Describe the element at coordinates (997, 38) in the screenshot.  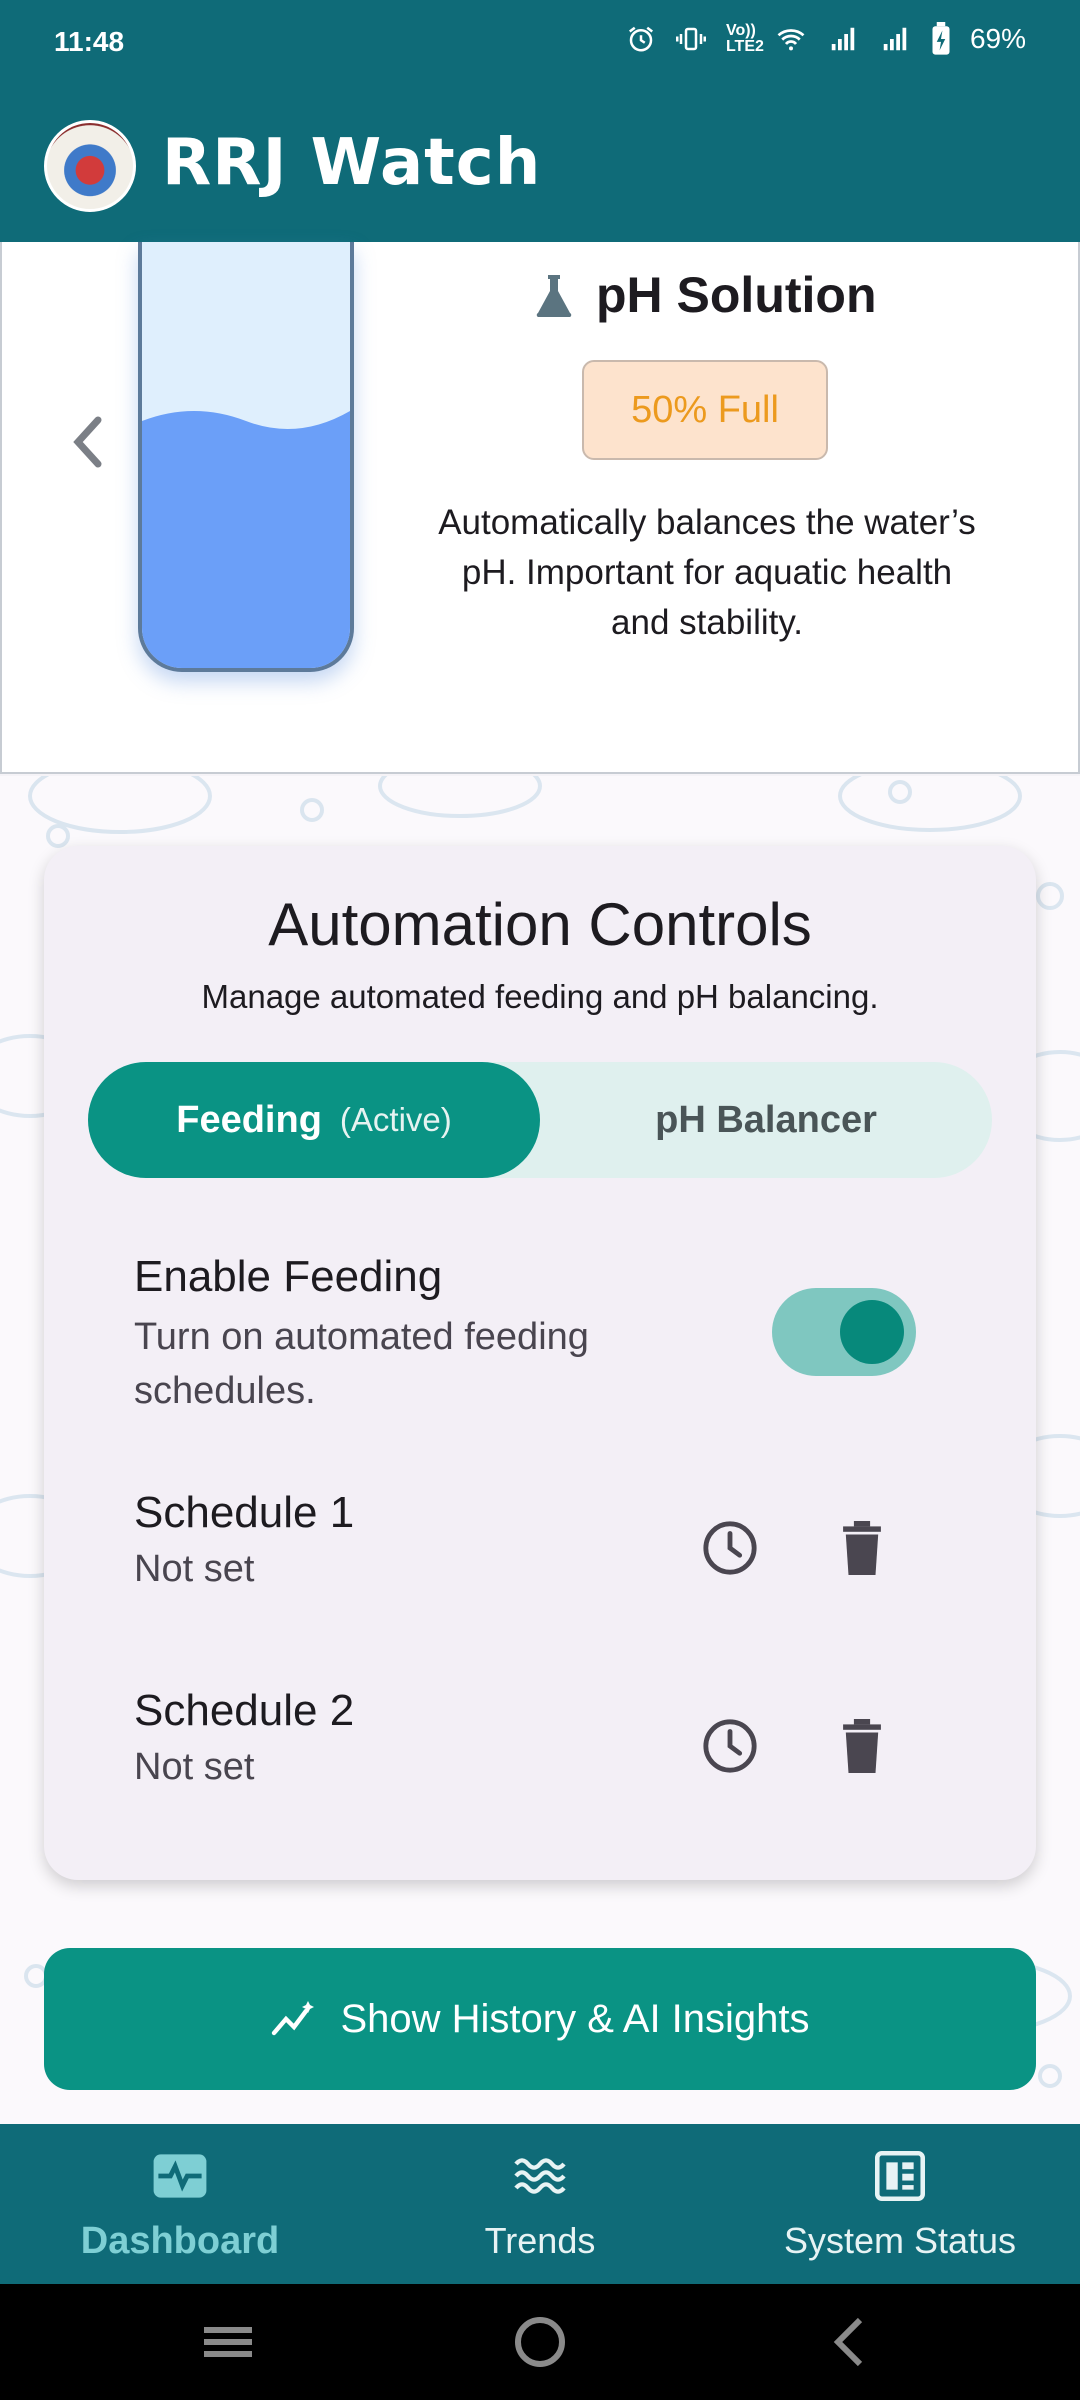
I see `battery-percent: 69%` at that location.